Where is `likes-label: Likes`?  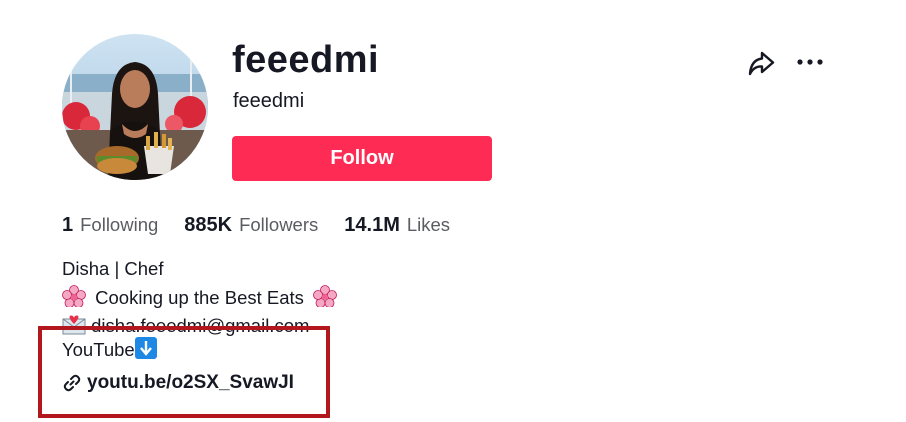 likes-label: Likes is located at coordinates (428, 224).